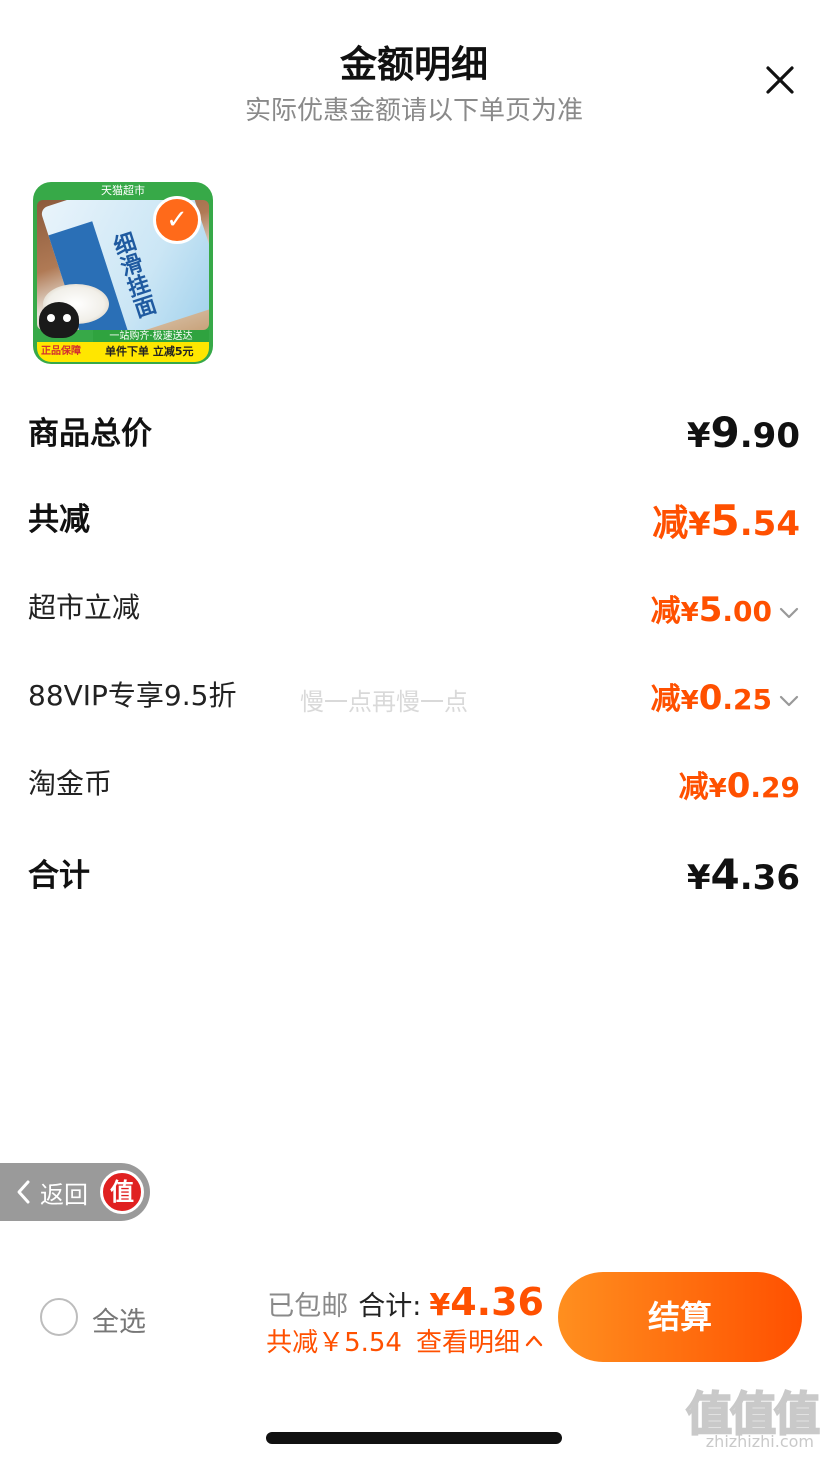 Image resolution: width=828 pixels, height=1460 pixels. Describe the element at coordinates (123, 273) in the screenshot. I see `product-thumbnail: 天猫超市 细滑挂面 ✓ 一站购齐·极速送达 正品保障 单件下单 立减5元` at that location.